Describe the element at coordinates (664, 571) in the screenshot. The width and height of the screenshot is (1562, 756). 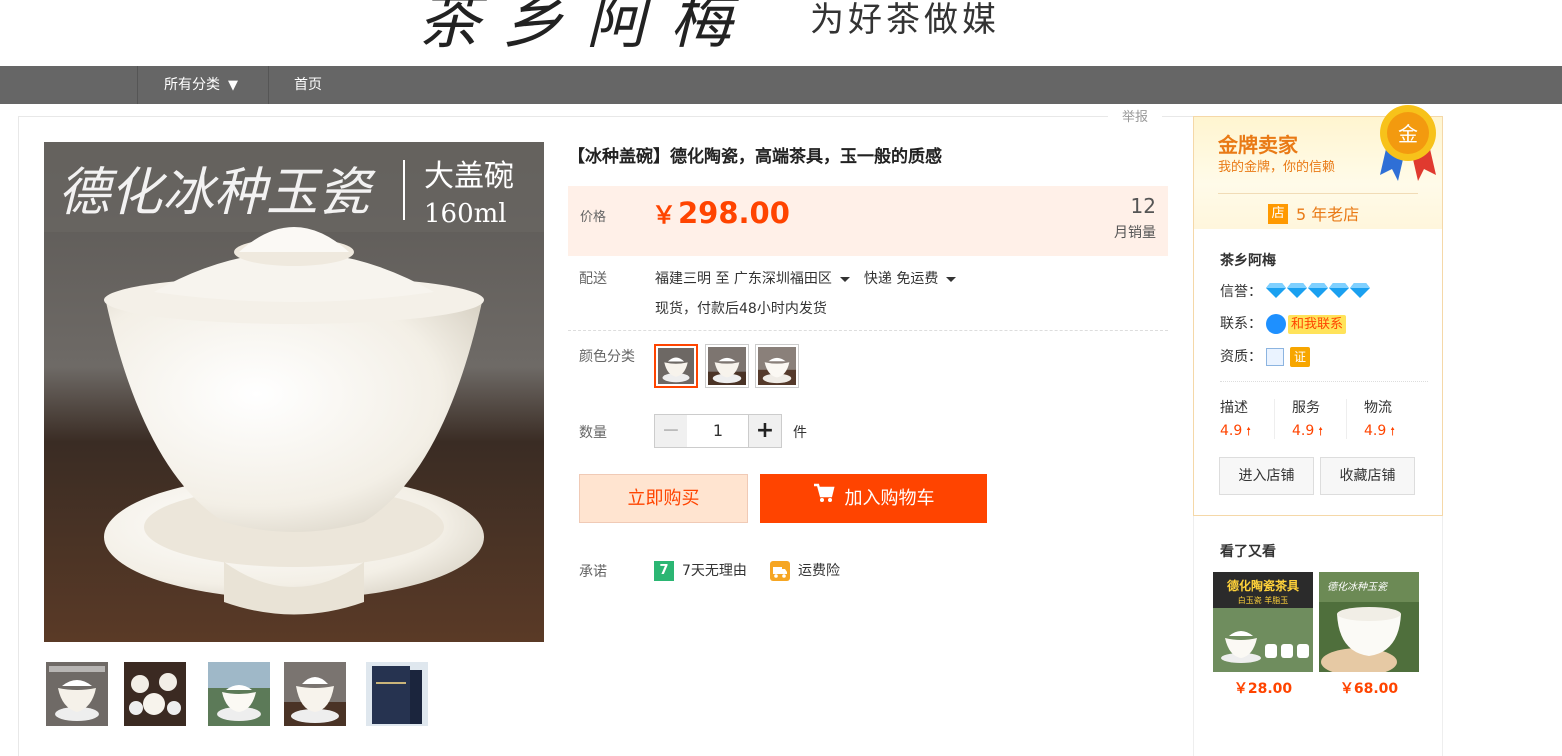
I see `seven-day-return-icon: 7` at that location.